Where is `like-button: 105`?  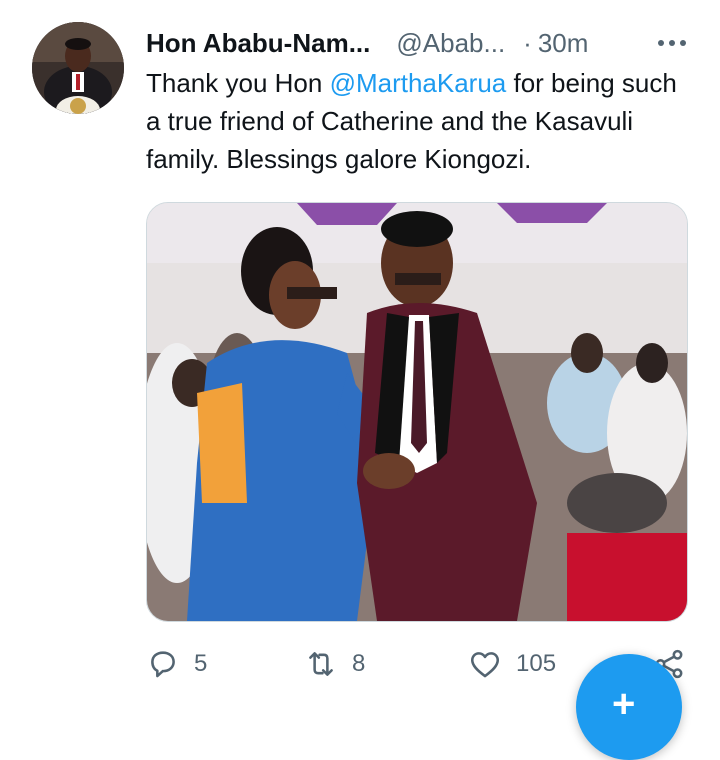 like-button: 105 is located at coordinates (512, 664).